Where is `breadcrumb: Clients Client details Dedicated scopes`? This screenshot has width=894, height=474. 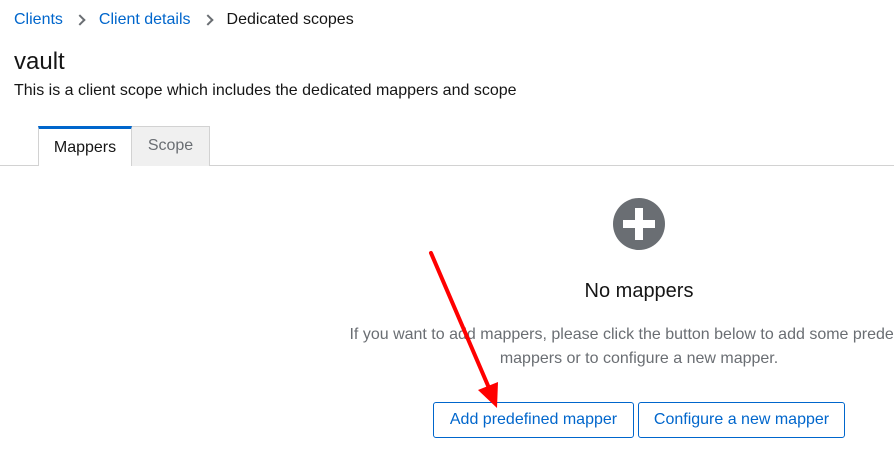
breadcrumb: Clients Client details Dedicated scopes is located at coordinates (184, 20).